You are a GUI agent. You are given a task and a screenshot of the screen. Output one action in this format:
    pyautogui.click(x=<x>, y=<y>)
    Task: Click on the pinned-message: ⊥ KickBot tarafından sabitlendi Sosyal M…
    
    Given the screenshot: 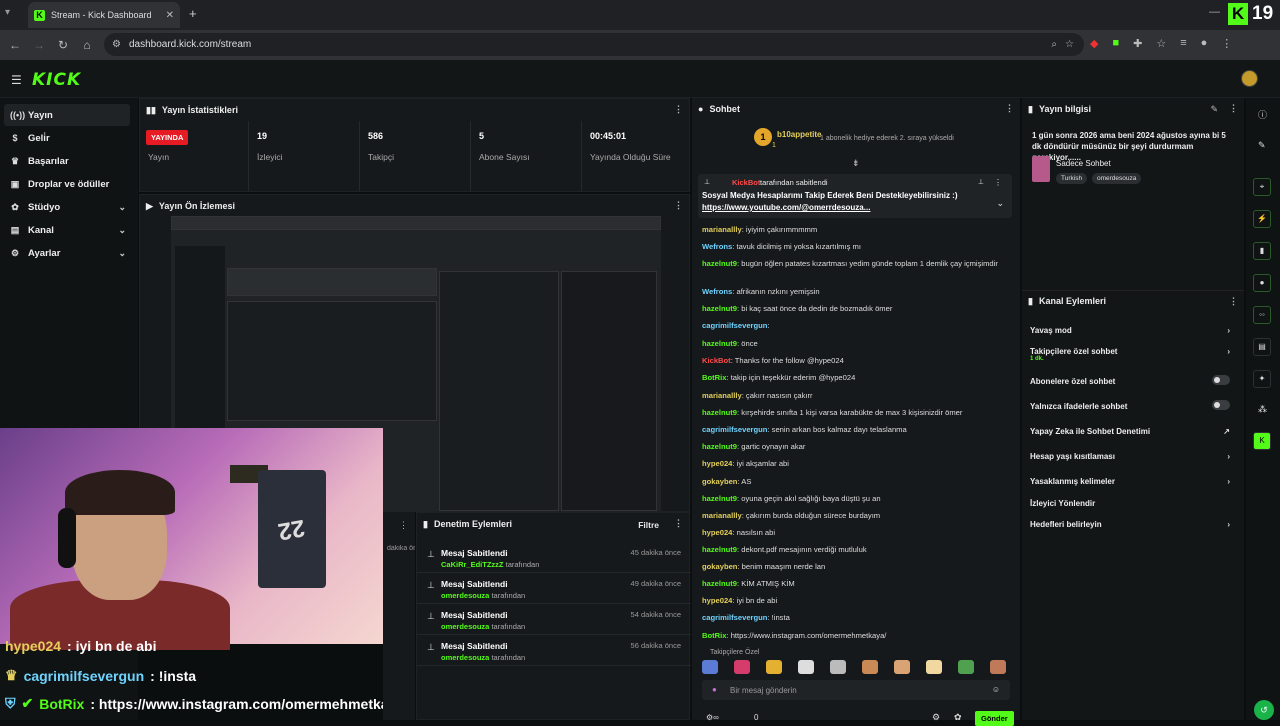 What is the action you would take?
    pyautogui.click(x=855, y=196)
    